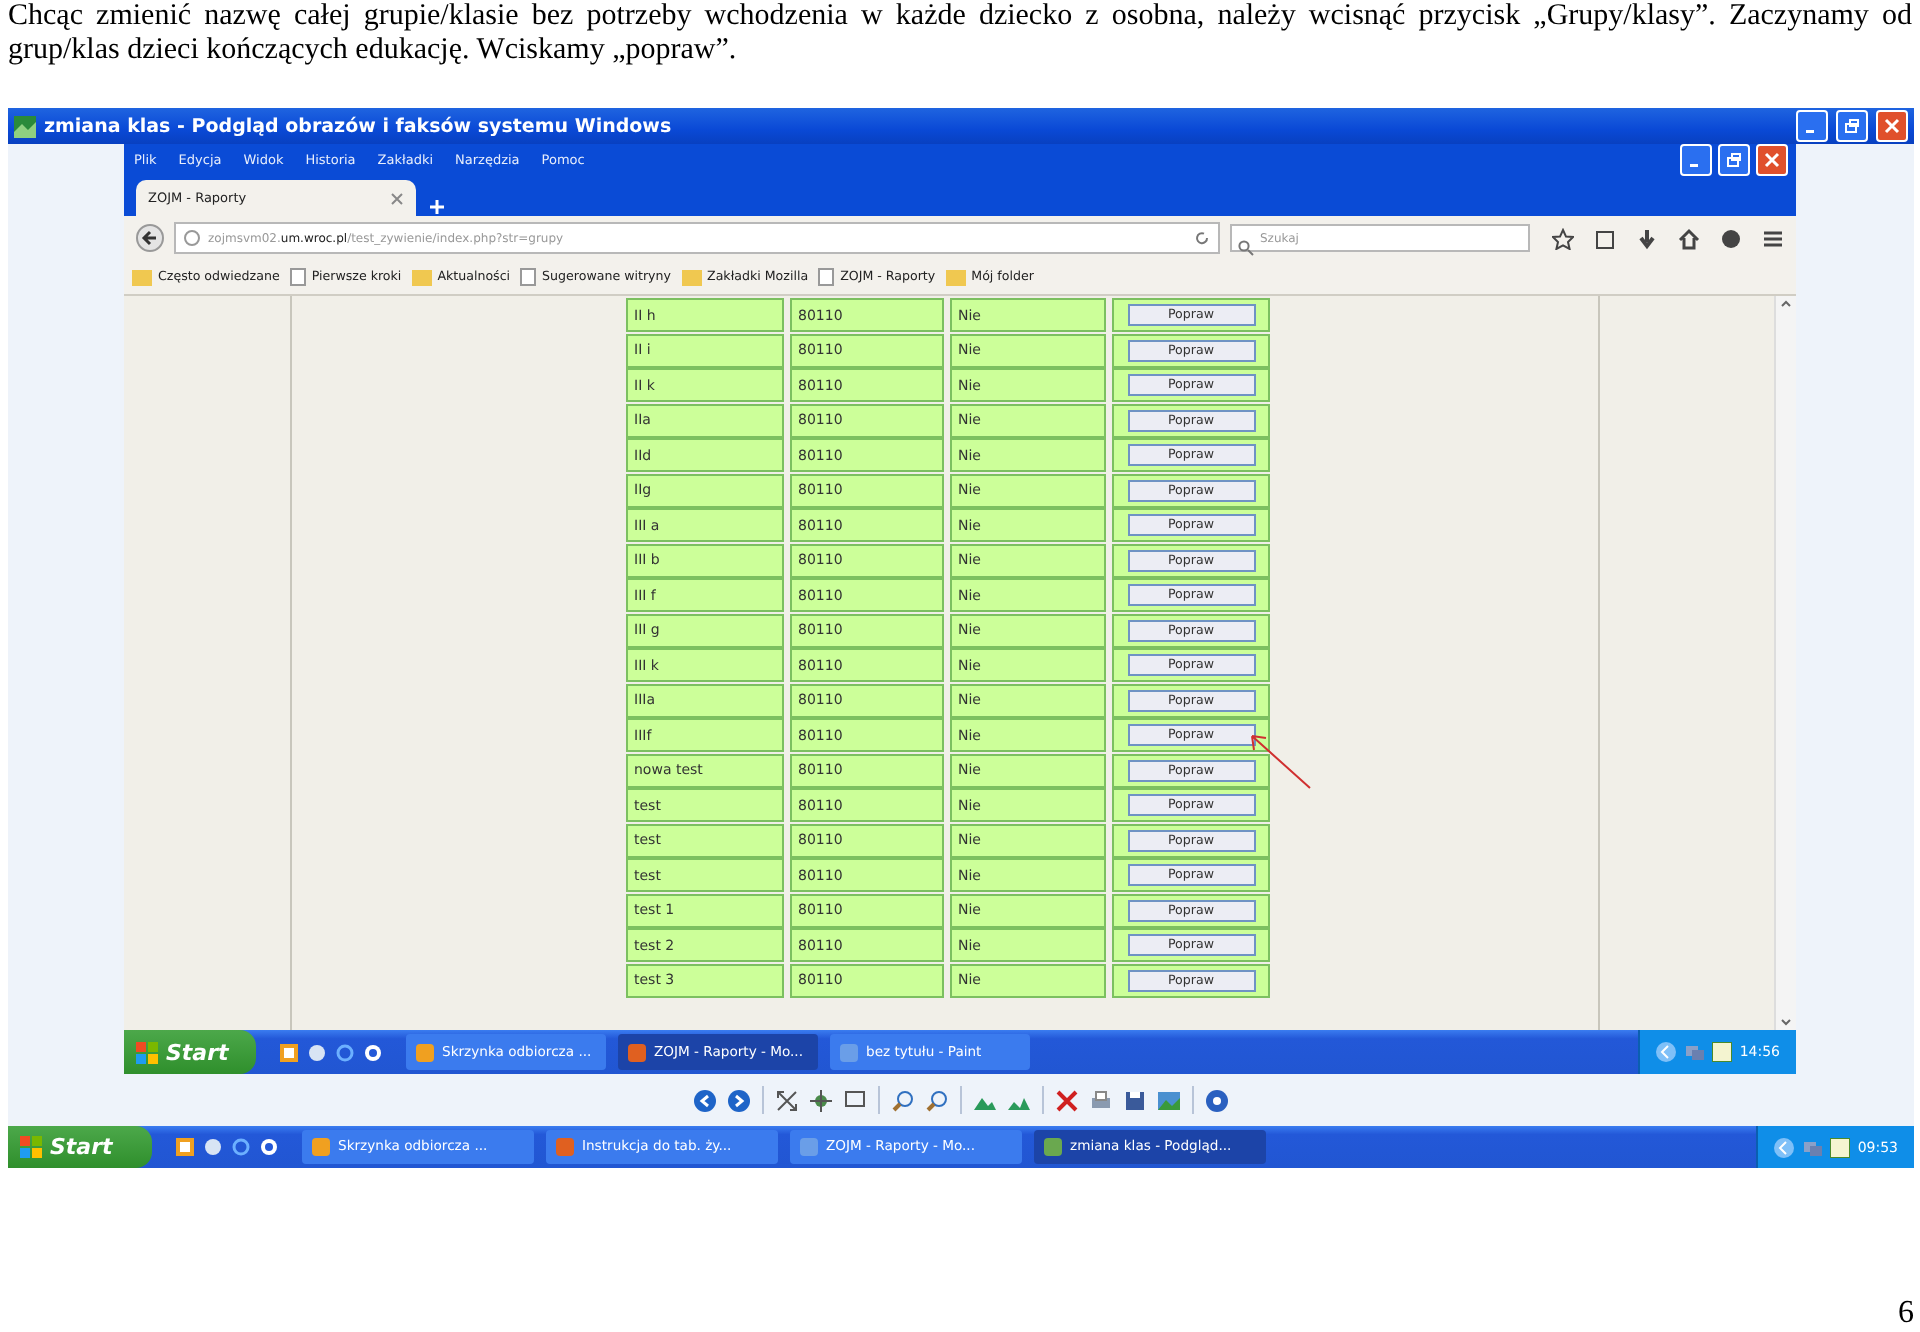  Describe the element at coordinates (1906, 1314) in the screenshot. I see `page-number: 6` at that location.